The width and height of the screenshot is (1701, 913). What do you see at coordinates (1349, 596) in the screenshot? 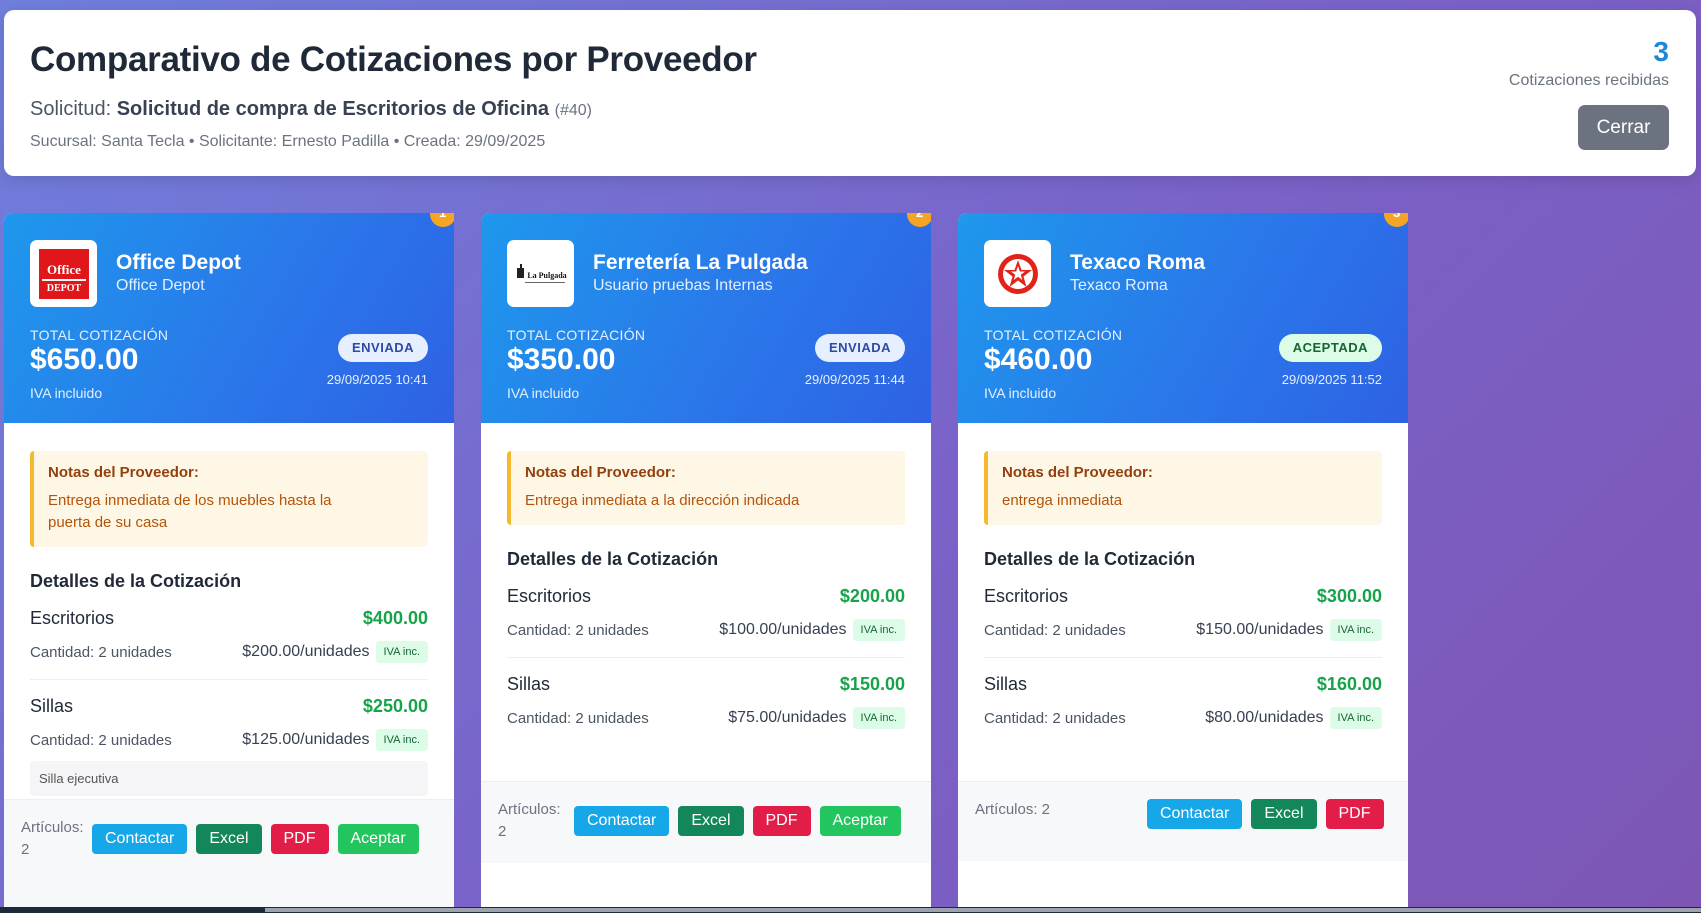
I see `item-total: $300.00` at bounding box center [1349, 596].